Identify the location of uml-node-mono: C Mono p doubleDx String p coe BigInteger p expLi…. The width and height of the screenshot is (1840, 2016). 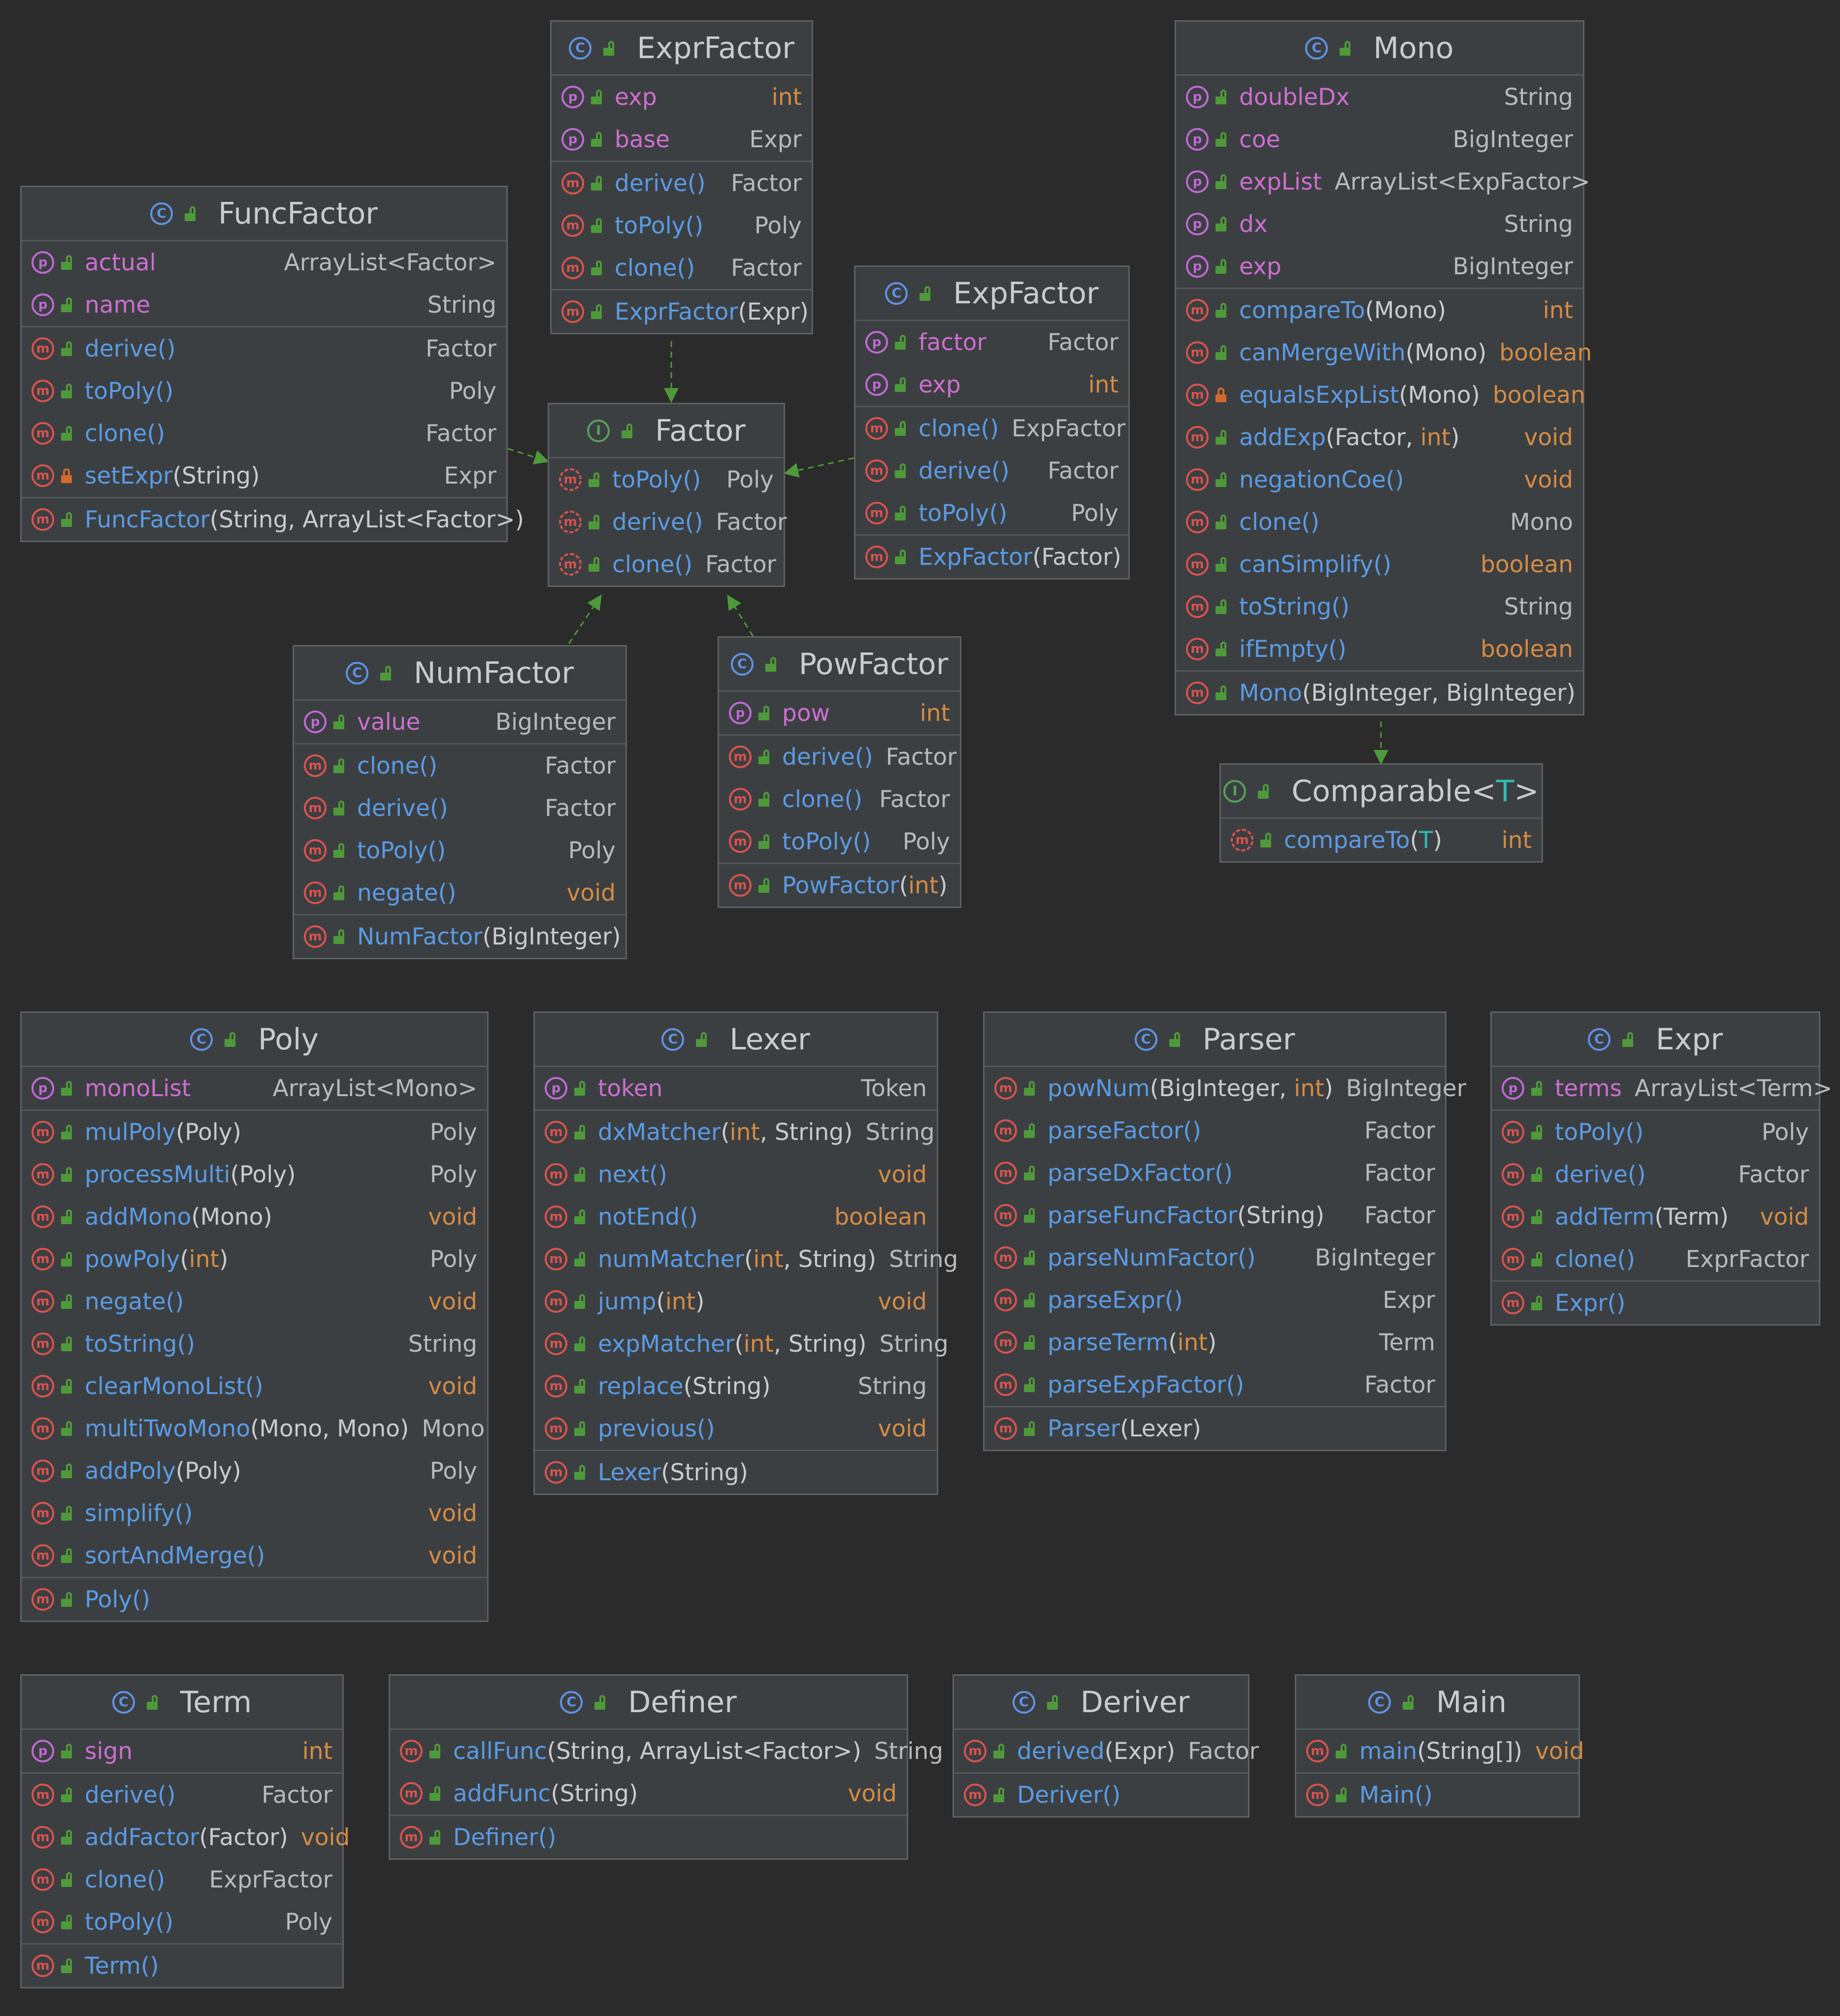
(1383, 367).